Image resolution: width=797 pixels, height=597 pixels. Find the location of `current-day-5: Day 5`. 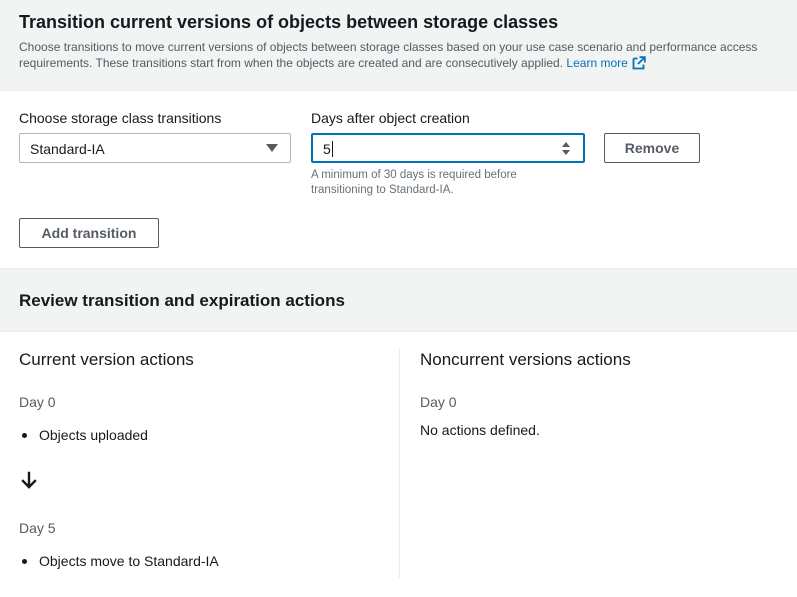

current-day-5: Day 5 is located at coordinates (37, 528).